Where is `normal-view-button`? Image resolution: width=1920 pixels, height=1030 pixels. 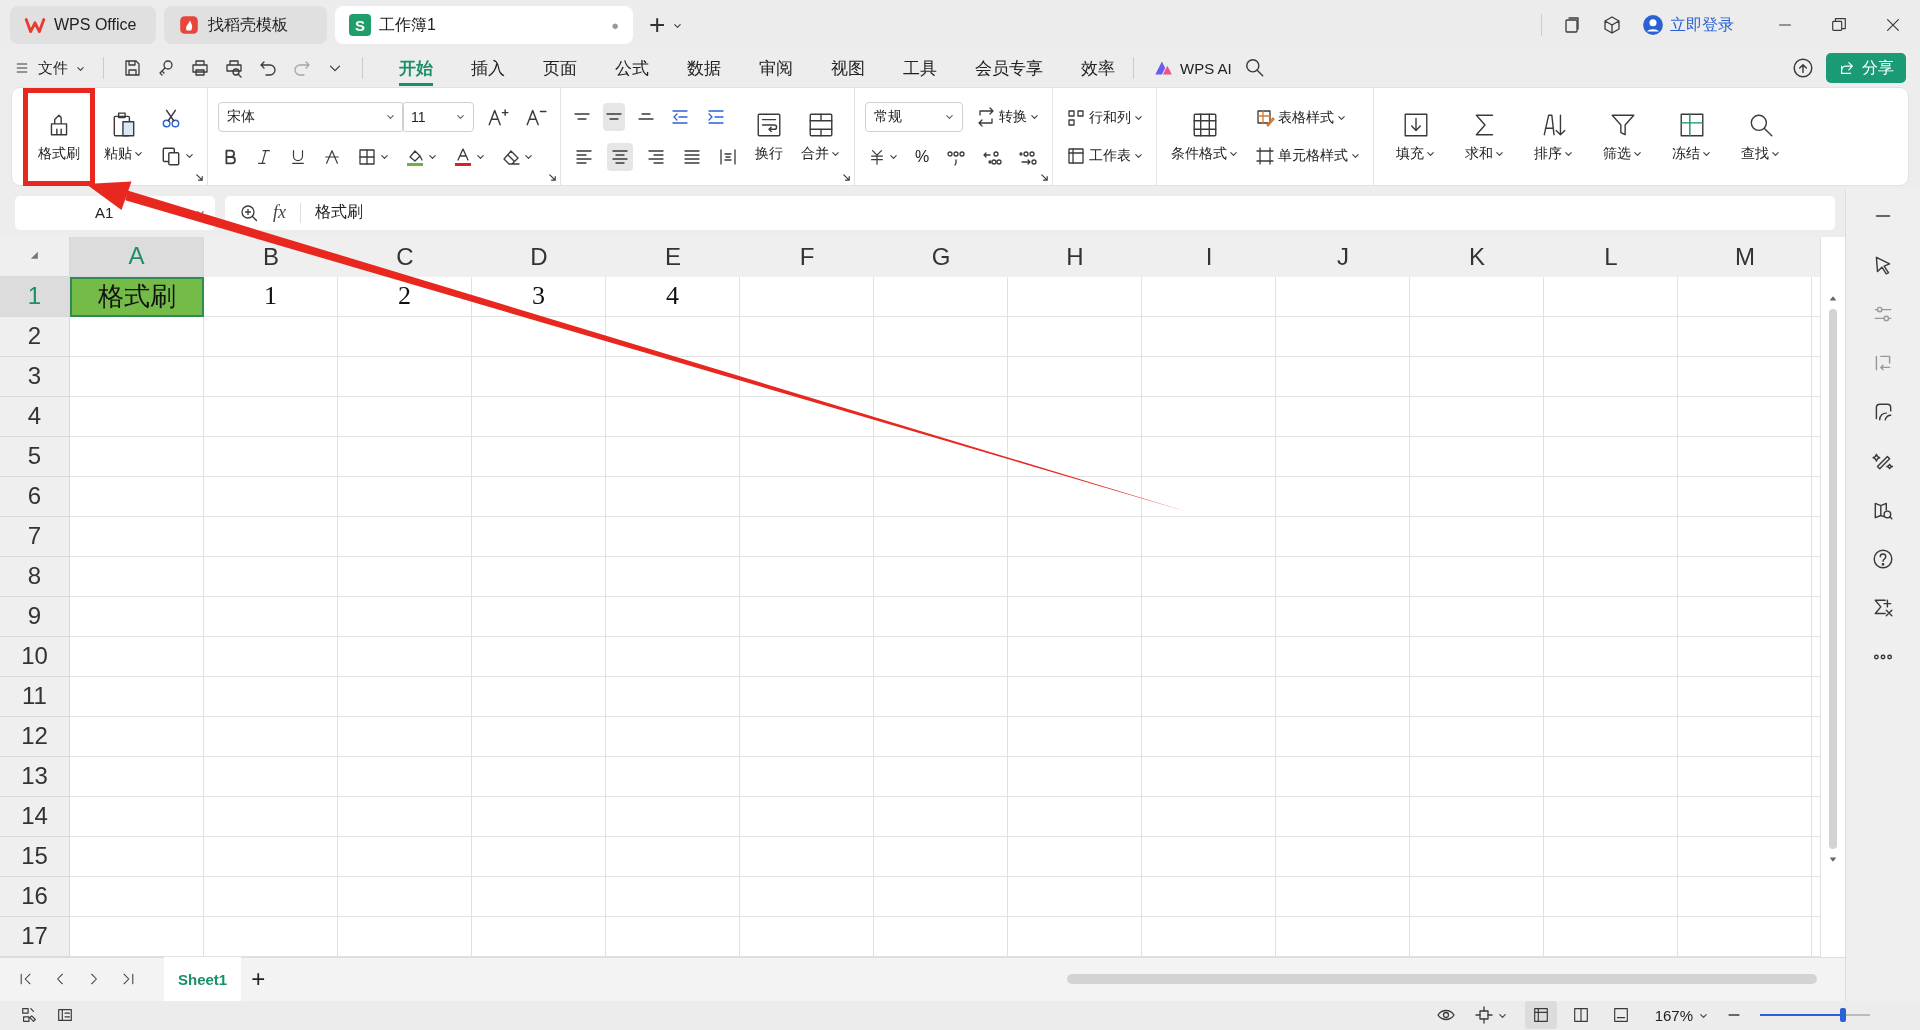 normal-view-button is located at coordinates (1540, 1015).